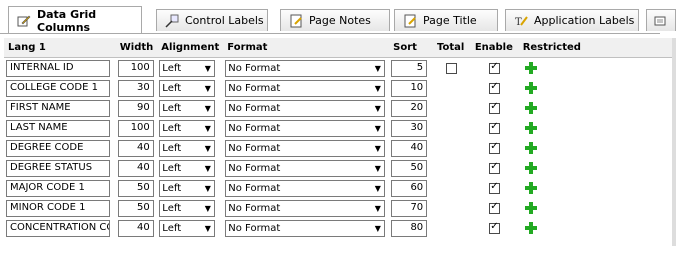 The image size is (697, 262). Describe the element at coordinates (135, 88) in the screenshot. I see `width-input: 30` at that location.